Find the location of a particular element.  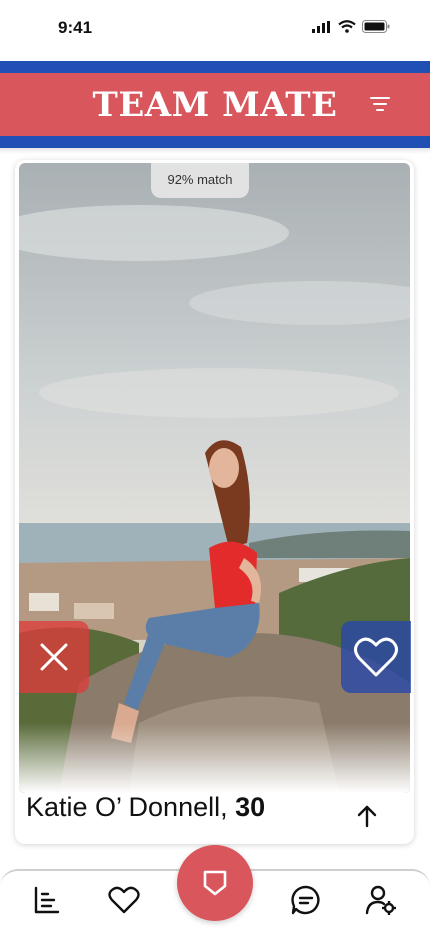

like-button is located at coordinates (376, 657).